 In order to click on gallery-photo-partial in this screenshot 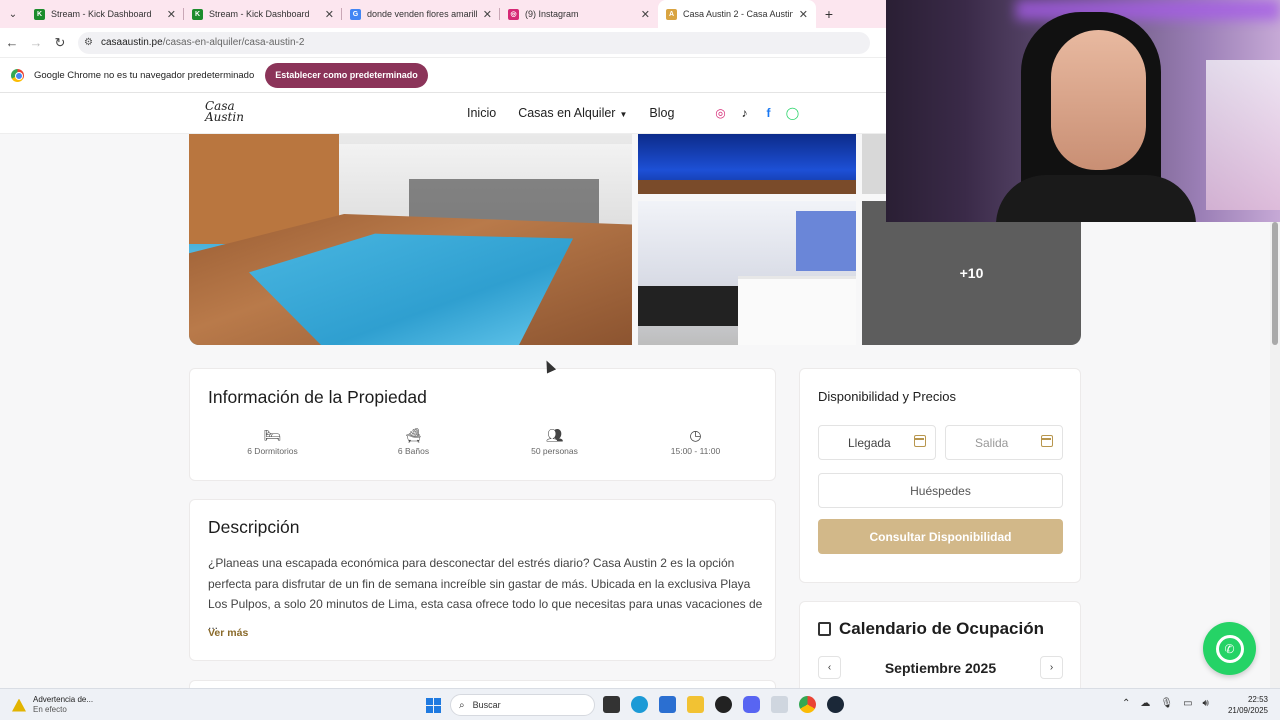, I will do `click(874, 164)`.